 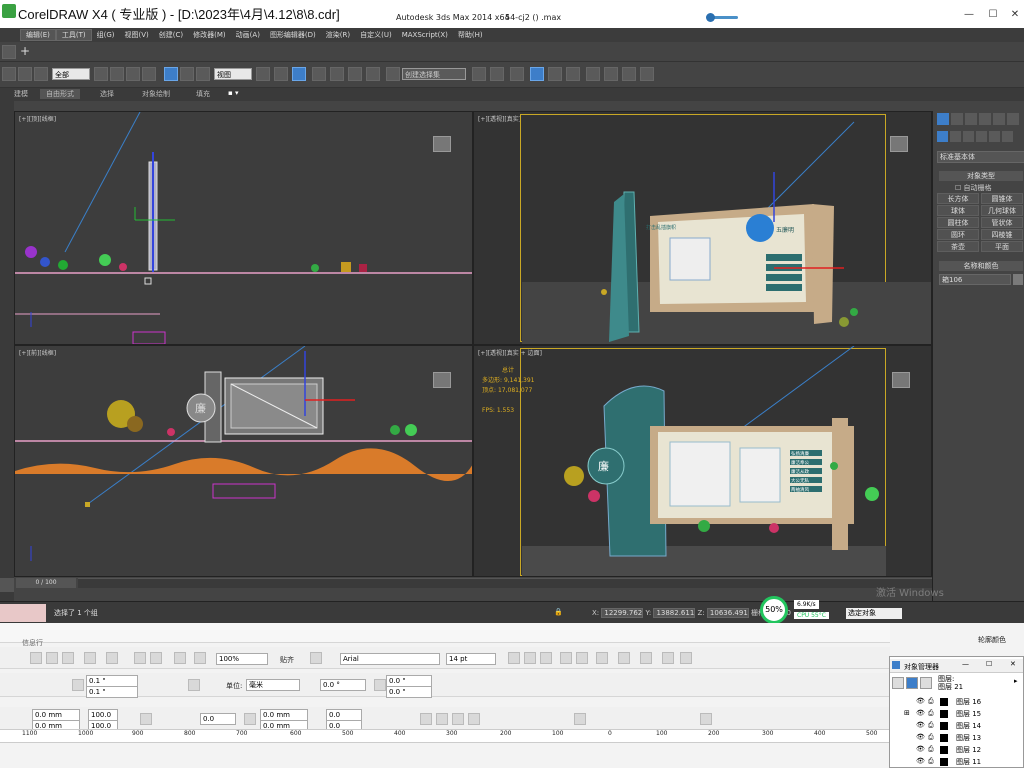 I want to click on geosphere-button: 几何球体, so click(x=1002, y=210).